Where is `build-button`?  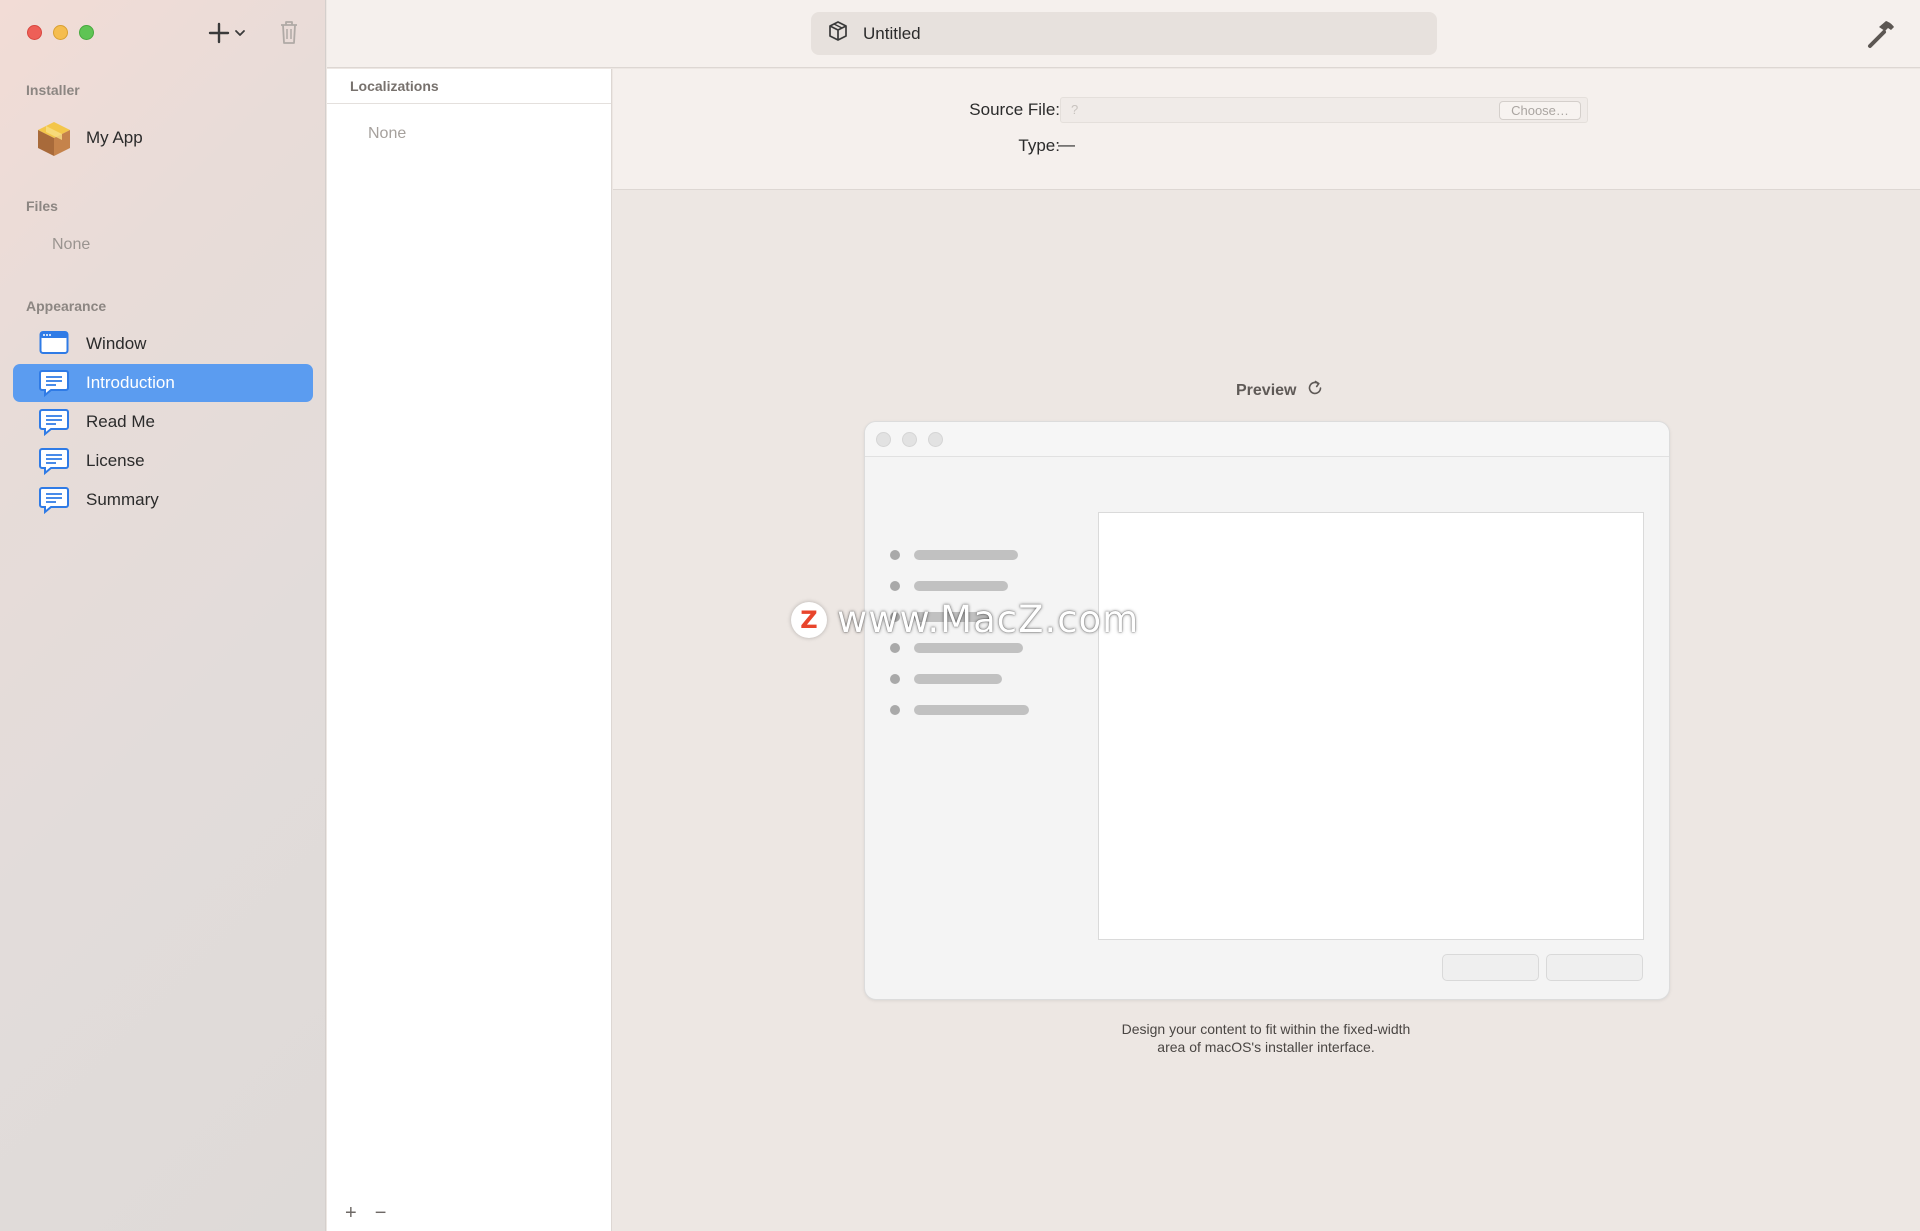
build-button is located at coordinates (1881, 37).